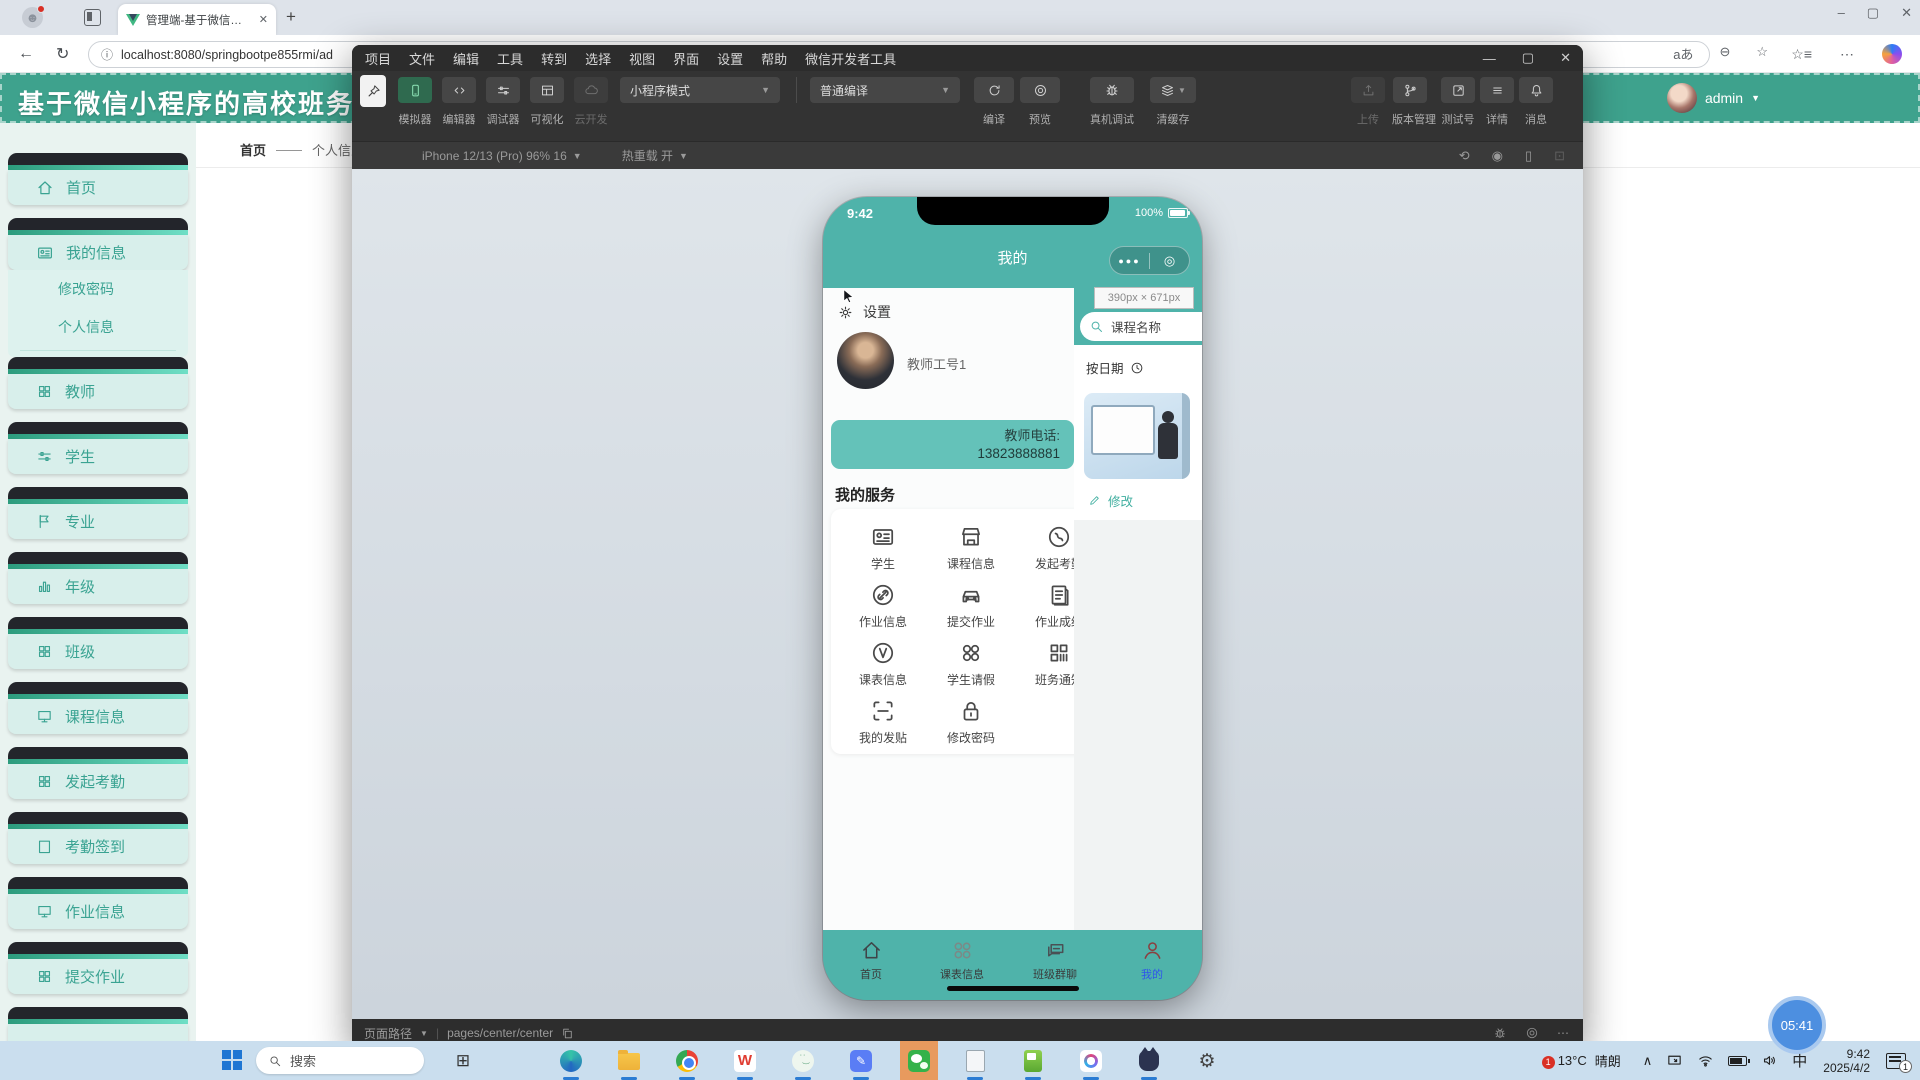 Image resolution: width=1920 pixels, height=1080 pixels. What do you see at coordinates (1847, 54) in the screenshot?
I see `browser-menu-icon: ⋯` at bounding box center [1847, 54].